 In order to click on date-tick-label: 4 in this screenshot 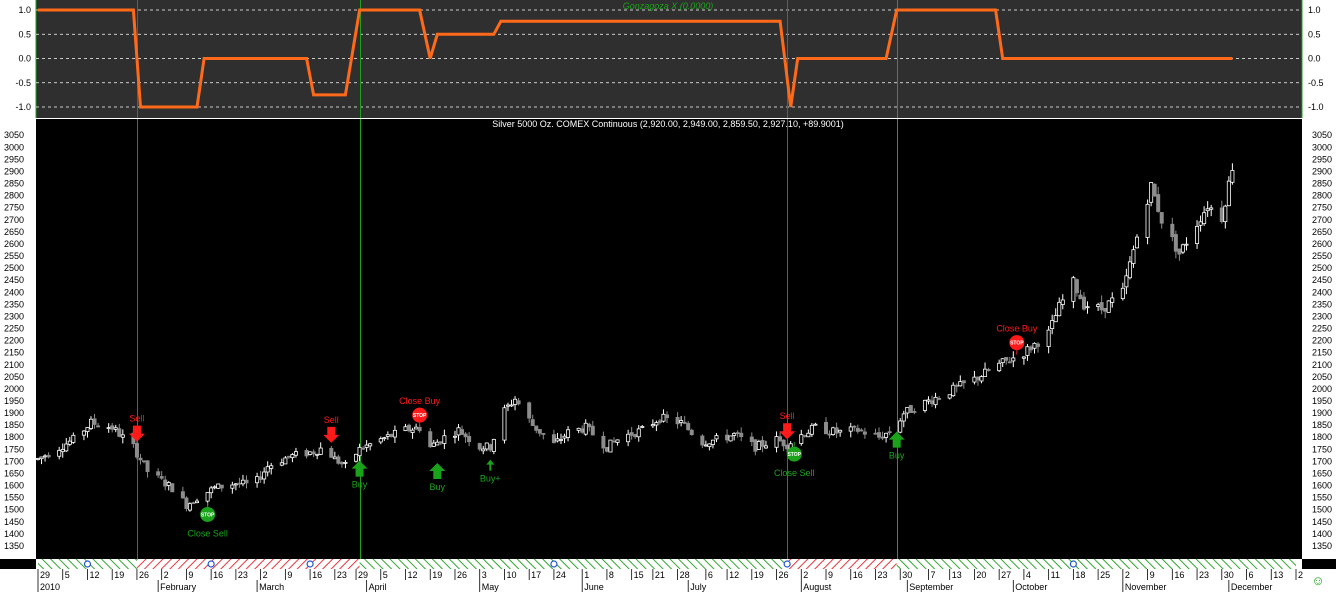, I will do `click(1028, 575)`.